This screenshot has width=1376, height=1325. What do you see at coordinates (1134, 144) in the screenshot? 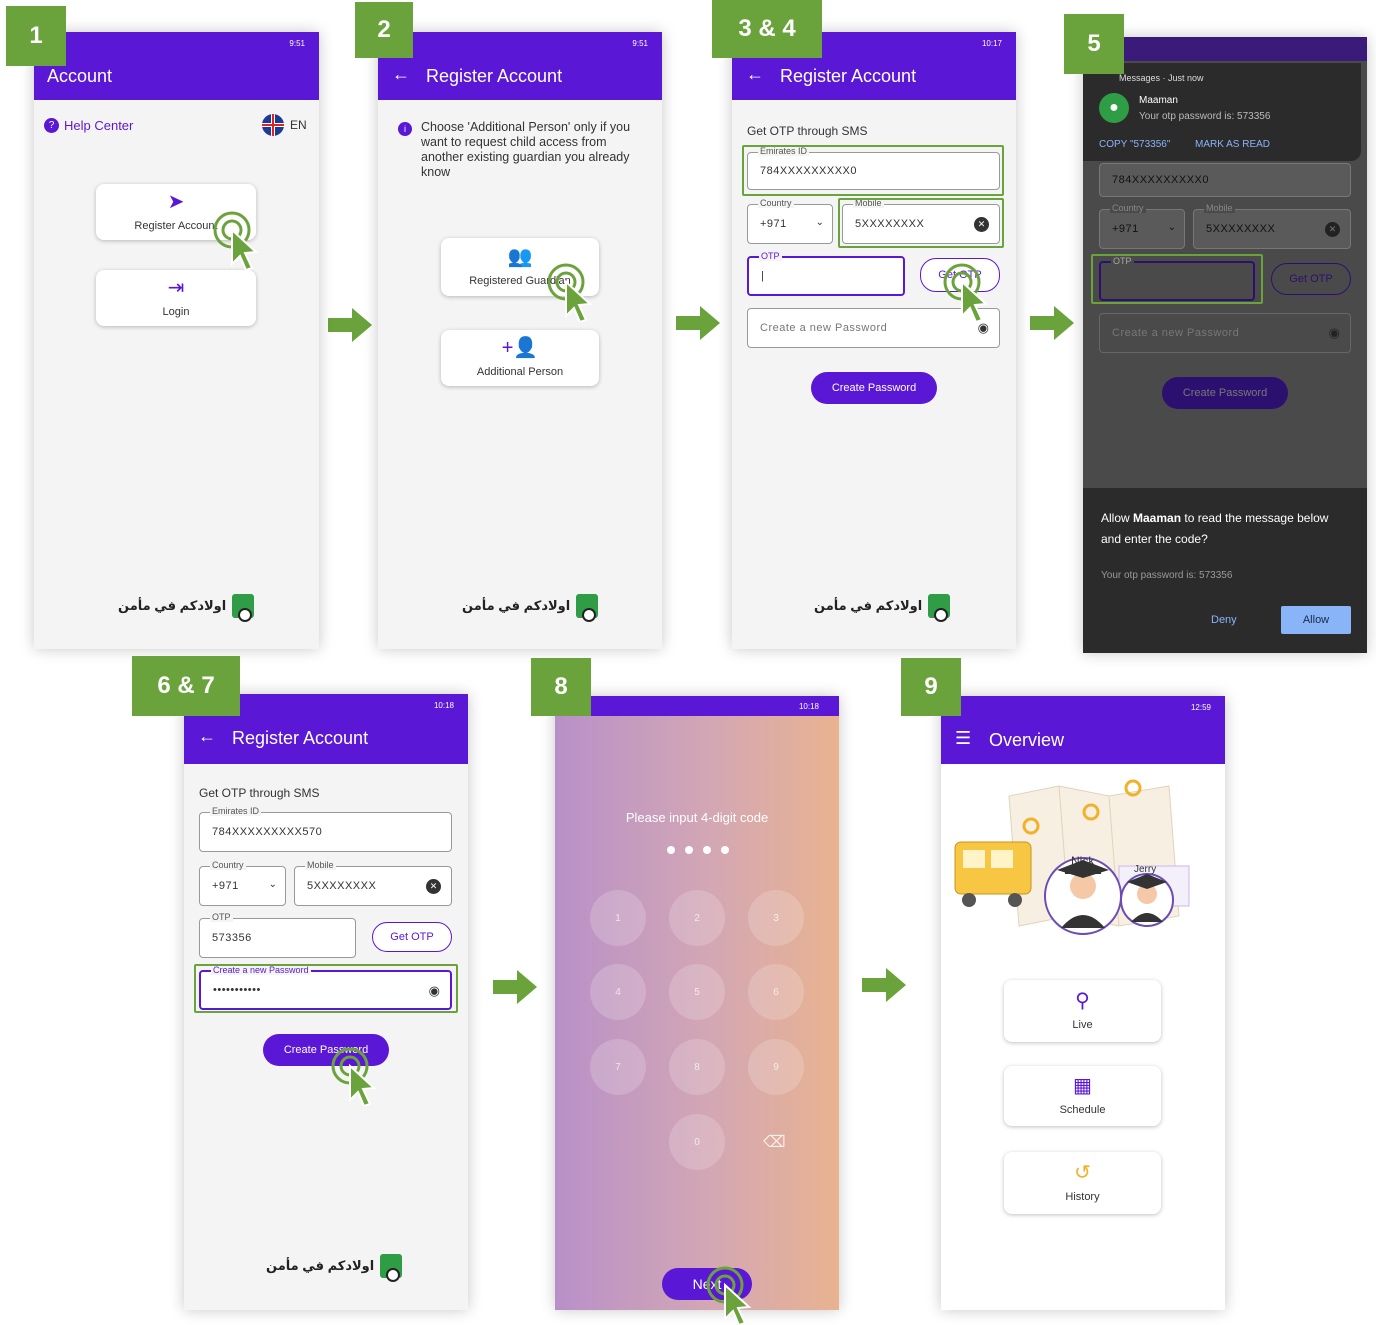
I see `copy-code-button: COPY "573356"` at bounding box center [1134, 144].